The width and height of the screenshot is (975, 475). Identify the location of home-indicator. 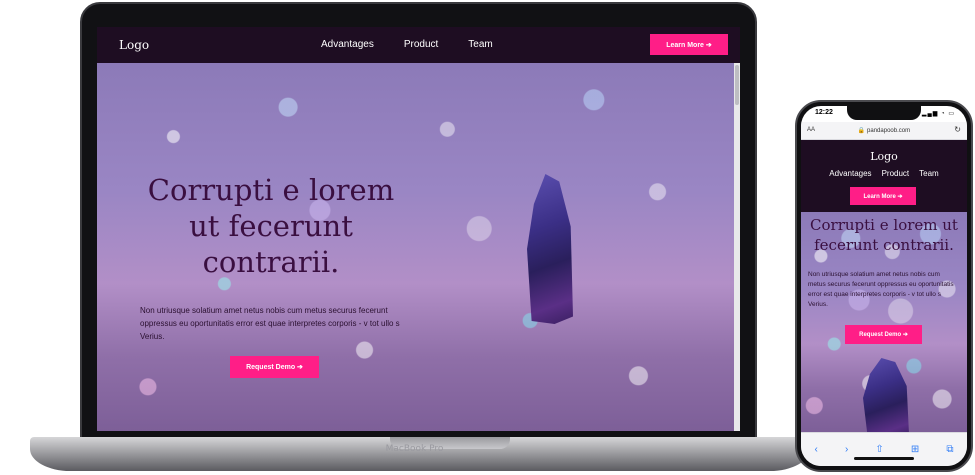
(884, 458).